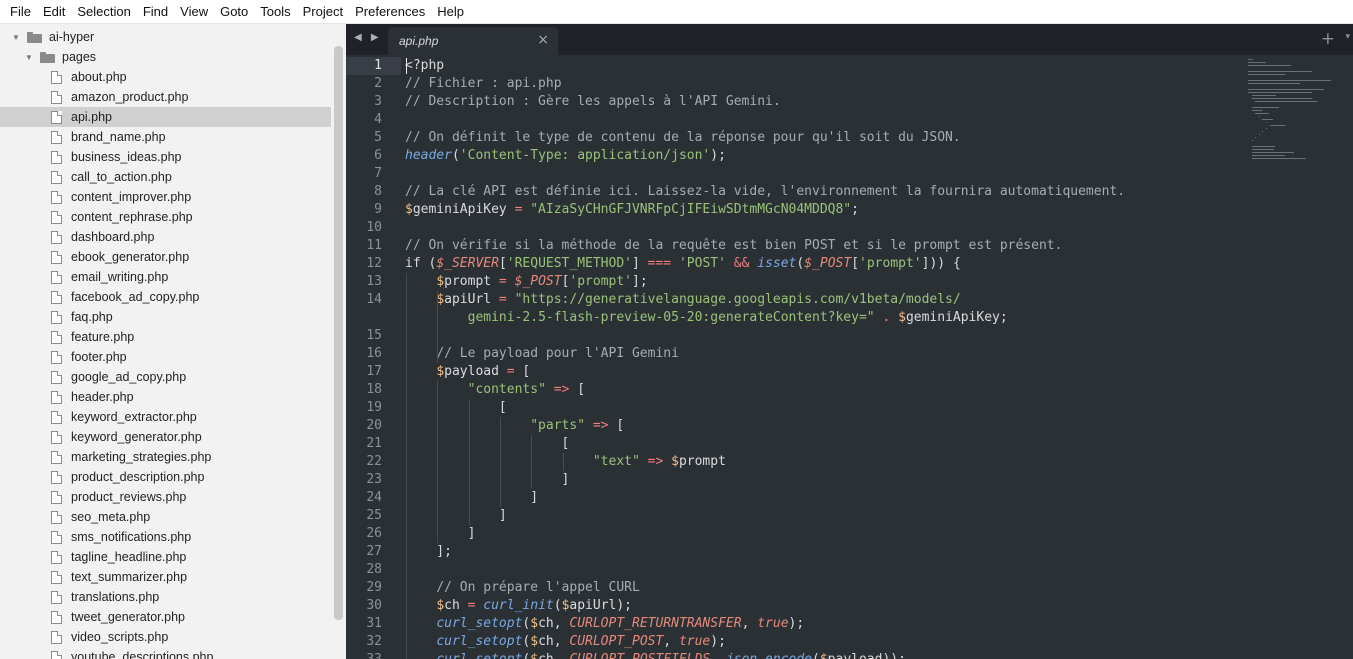  Describe the element at coordinates (473, 41) in the screenshot. I see `tab-api-php: api.php ×` at that location.